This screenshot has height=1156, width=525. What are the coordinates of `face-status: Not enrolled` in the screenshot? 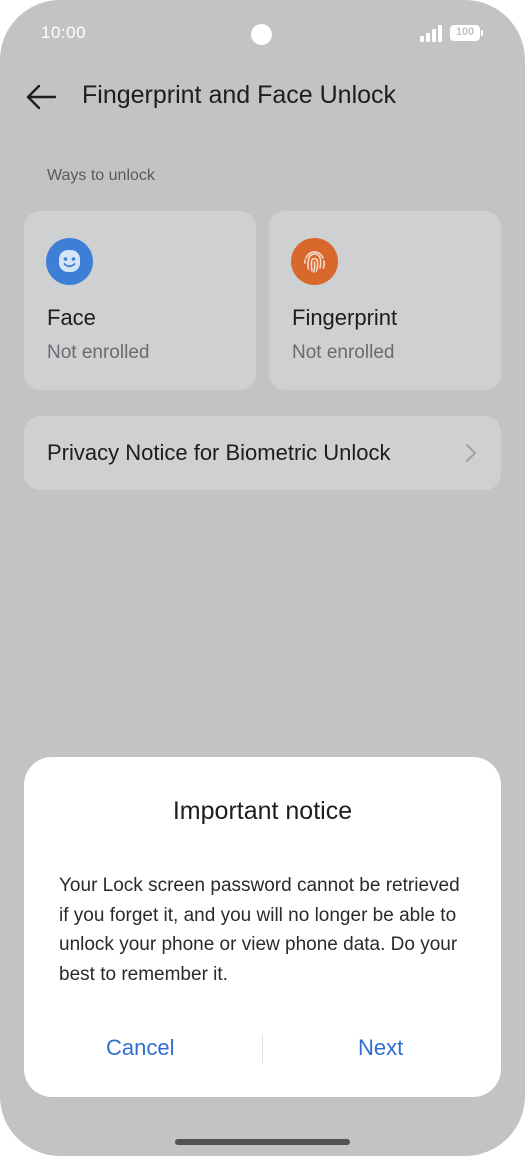 It's located at (98, 352).